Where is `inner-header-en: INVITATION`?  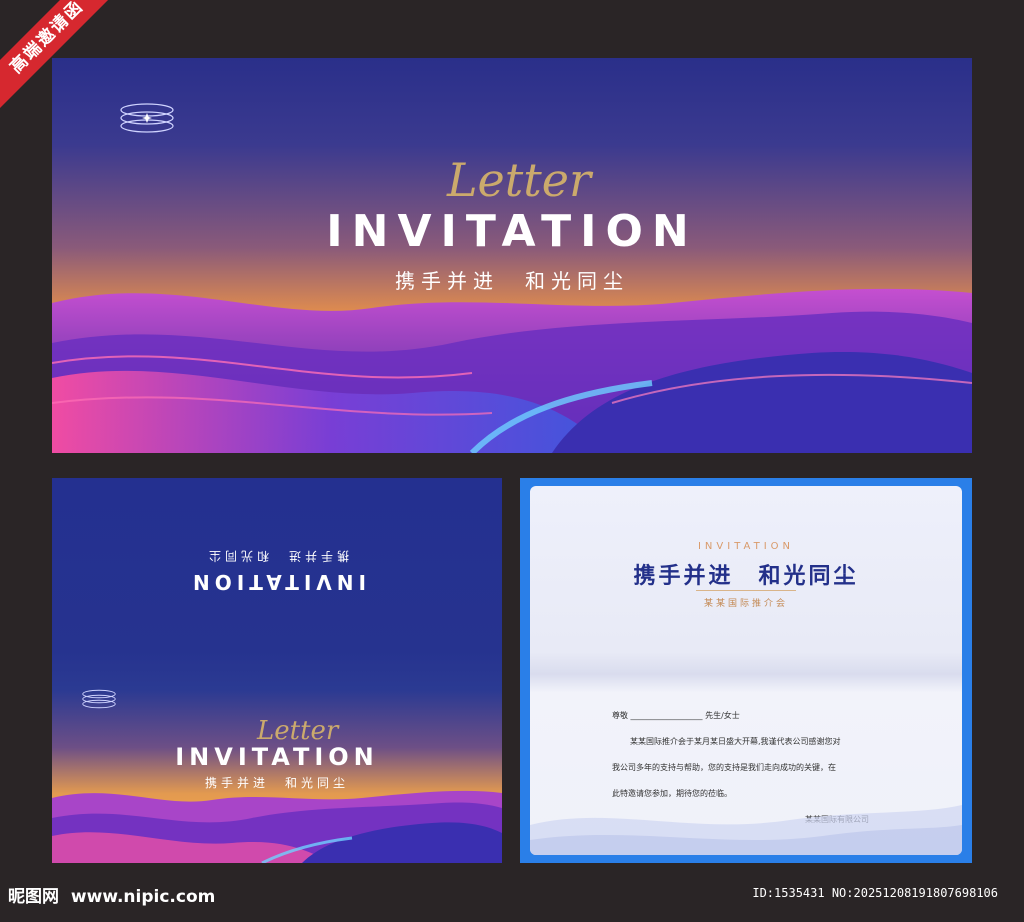 inner-header-en: INVITATION is located at coordinates (746, 546).